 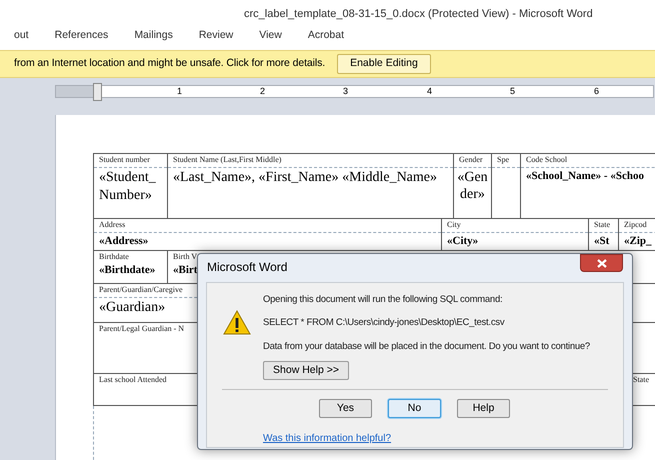 I want to click on ribbon-tab: Mailings, so click(x=153, y=36).